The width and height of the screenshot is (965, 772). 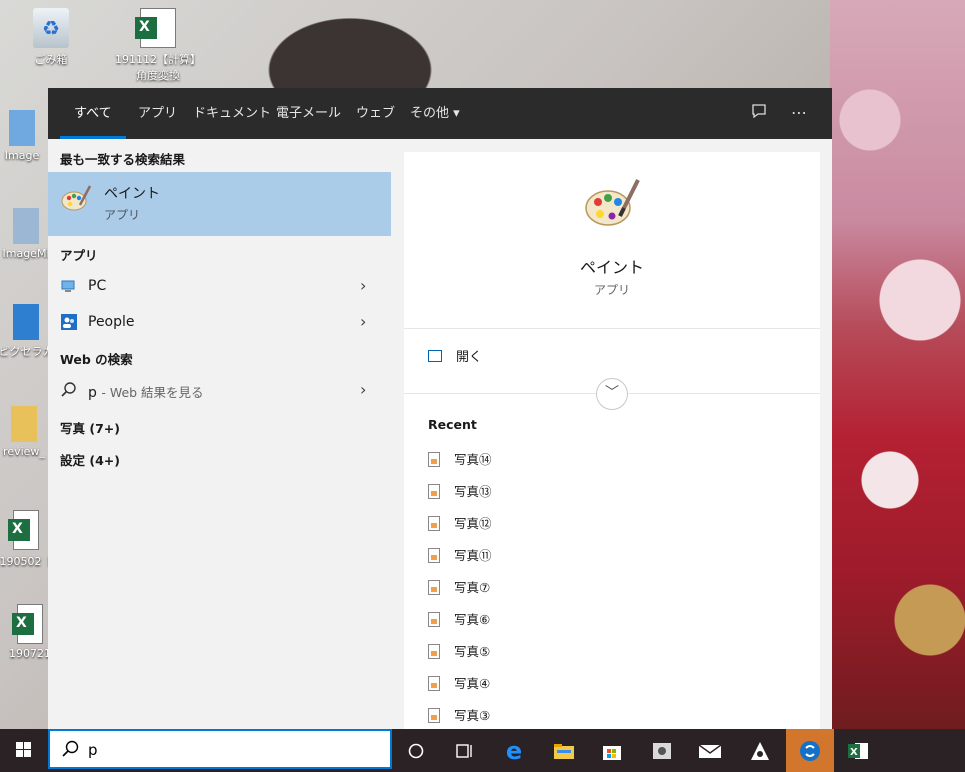 I want to click on mail-icon, so click(x=710, y=750).